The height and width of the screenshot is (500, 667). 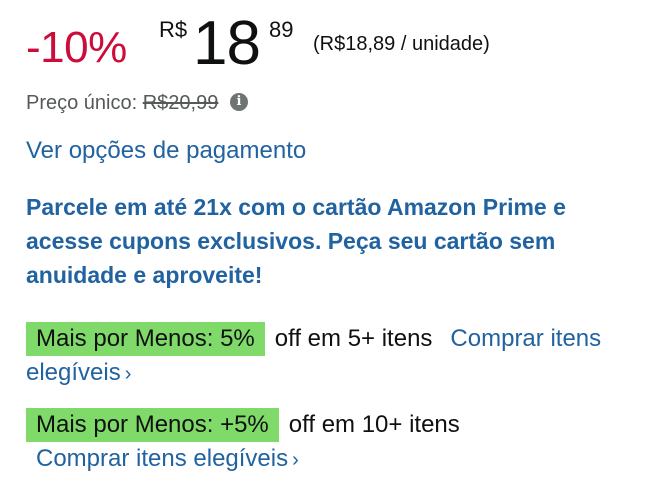 I want to click on discount-percent: -10%, so click(x=76, y=47).